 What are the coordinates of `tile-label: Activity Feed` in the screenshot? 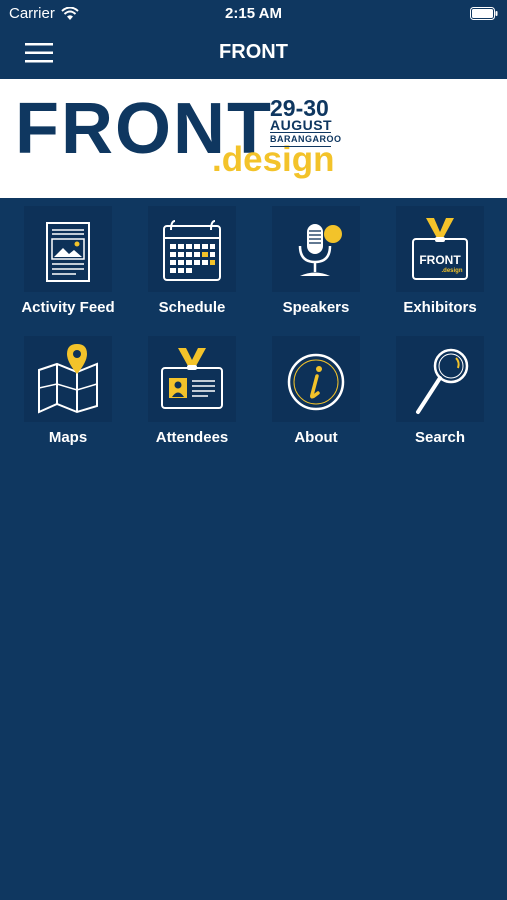 It's located at (68, 307).